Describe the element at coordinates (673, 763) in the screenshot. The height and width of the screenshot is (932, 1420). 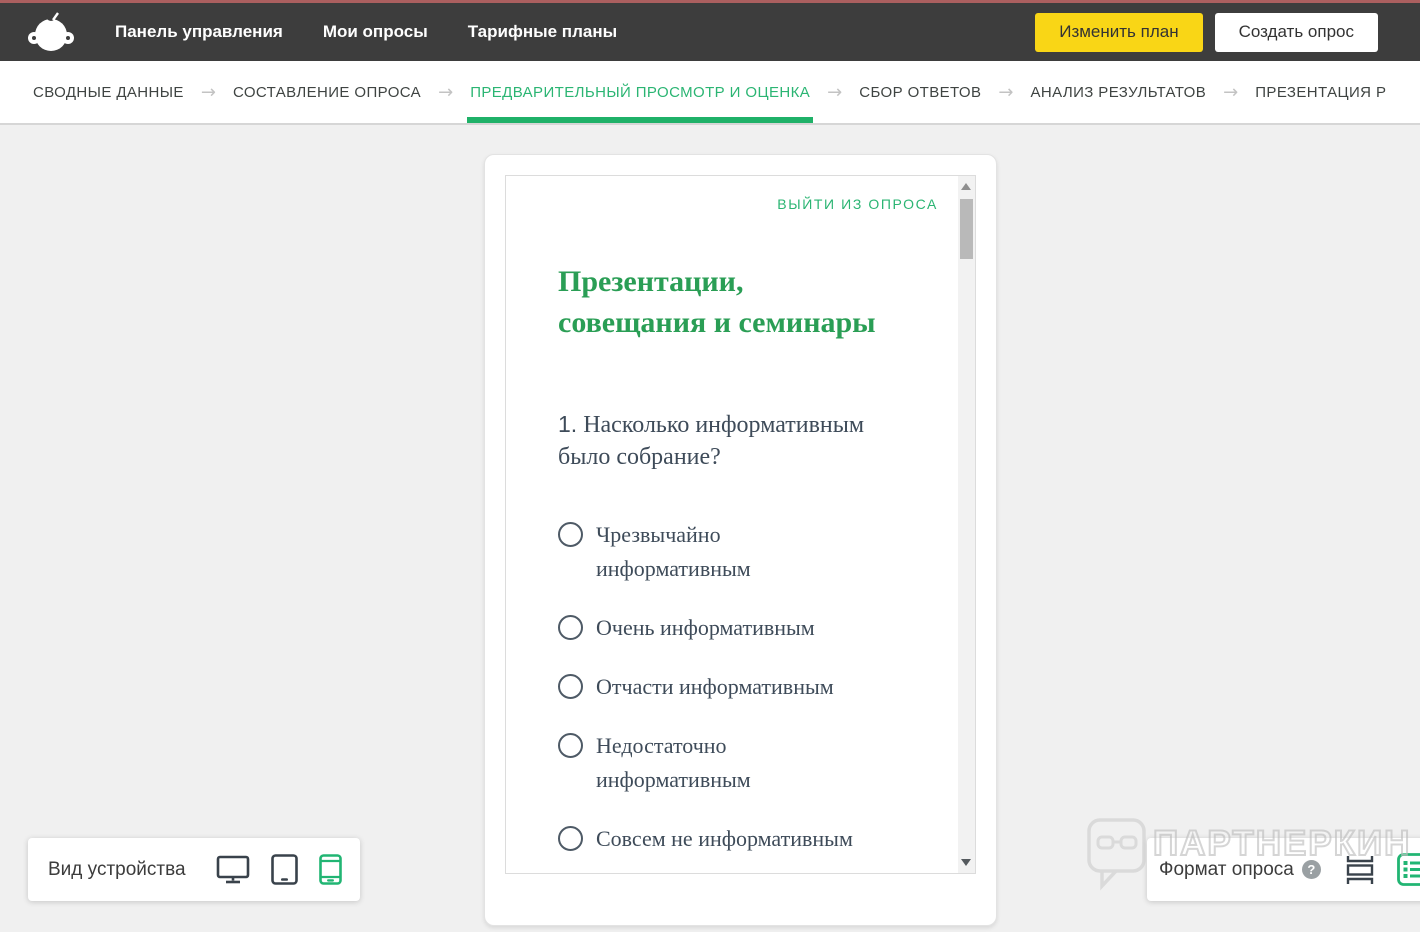
I see `option-label: Недостаточно информативным` at that location.